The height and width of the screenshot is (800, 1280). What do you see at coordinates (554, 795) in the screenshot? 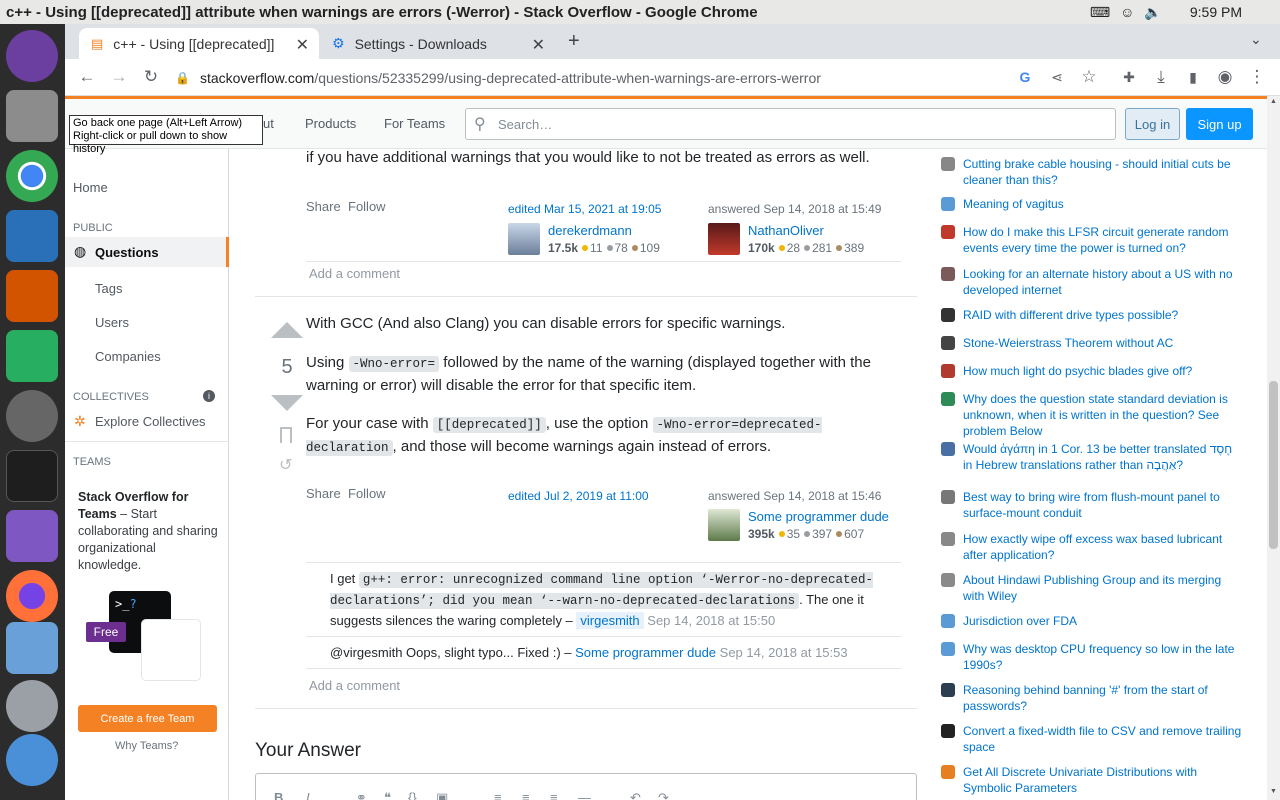
I see `heading-icon: ≡` at bounding box center [554, 795].